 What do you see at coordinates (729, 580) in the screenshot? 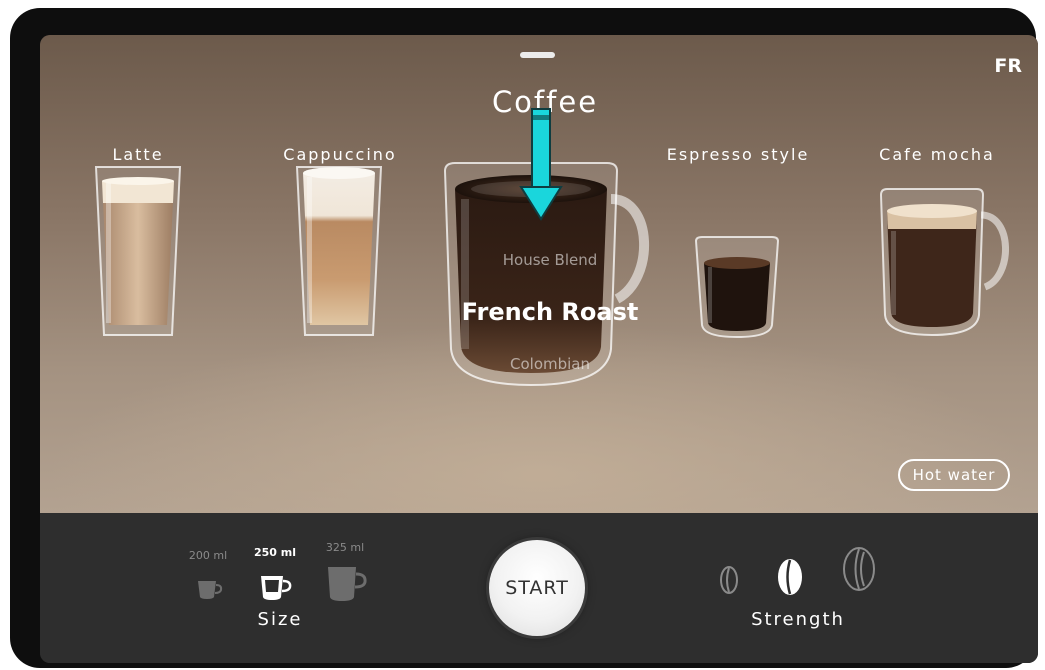
I see `low-strength-bean-icon` at bounding box center [729, 580].